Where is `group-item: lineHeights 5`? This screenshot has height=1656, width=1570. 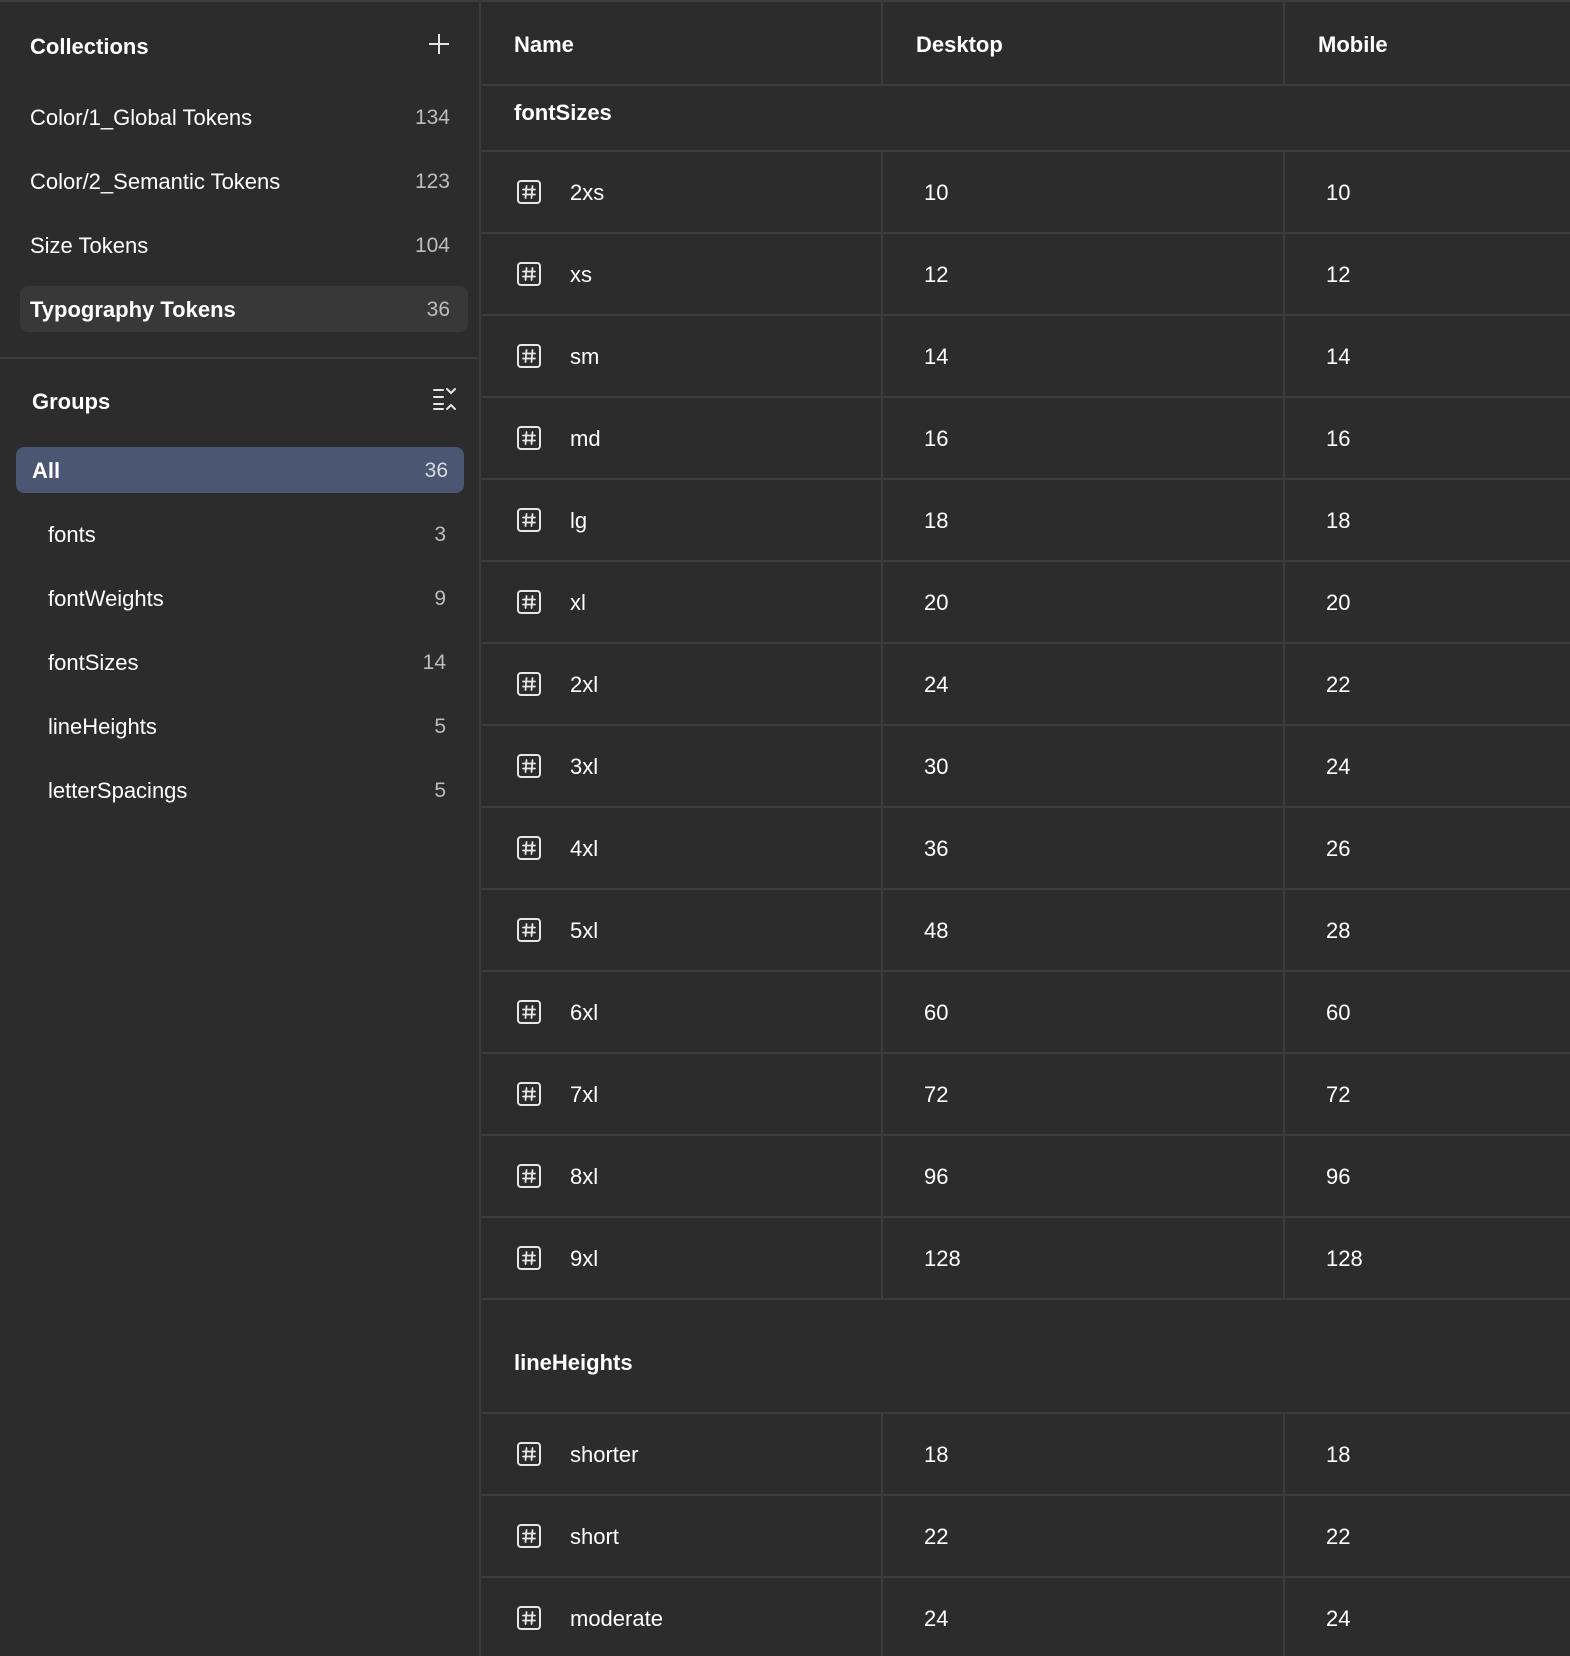 group-item: lineHeights 5 is located at coordinates (240, 726).